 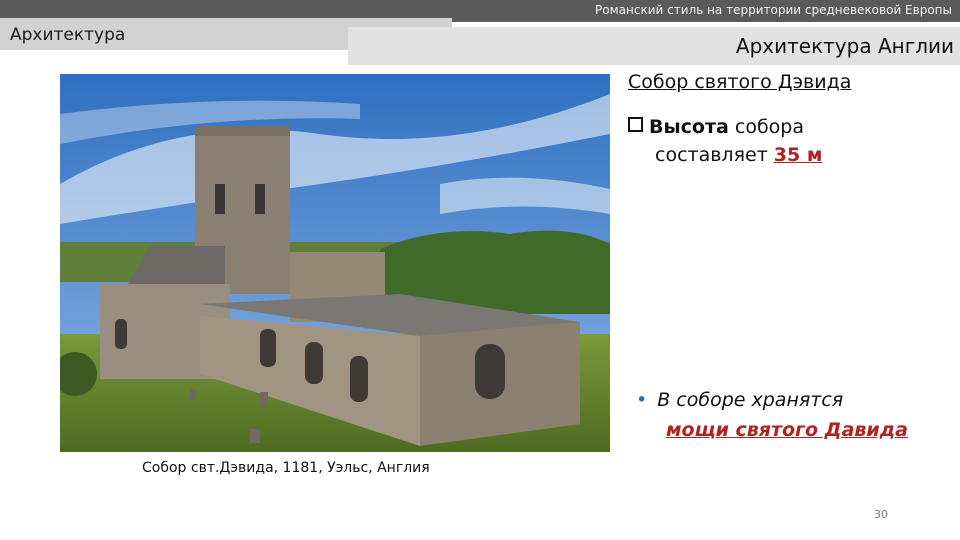 What do you see at coordinates (286, 468) in the screenshot?
I see `photo-caption: Собор свт.Дэвида, 1181, Уэльс, Англия` at bounding box center [286, 468].